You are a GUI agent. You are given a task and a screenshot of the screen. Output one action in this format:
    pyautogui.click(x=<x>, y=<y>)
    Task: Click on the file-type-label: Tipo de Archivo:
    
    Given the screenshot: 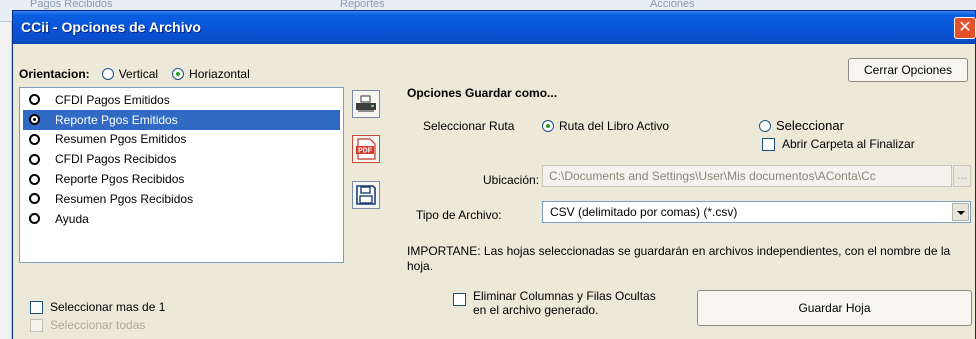 What is the action you would take?
    pyautogui.click(x=459, y=215)
    